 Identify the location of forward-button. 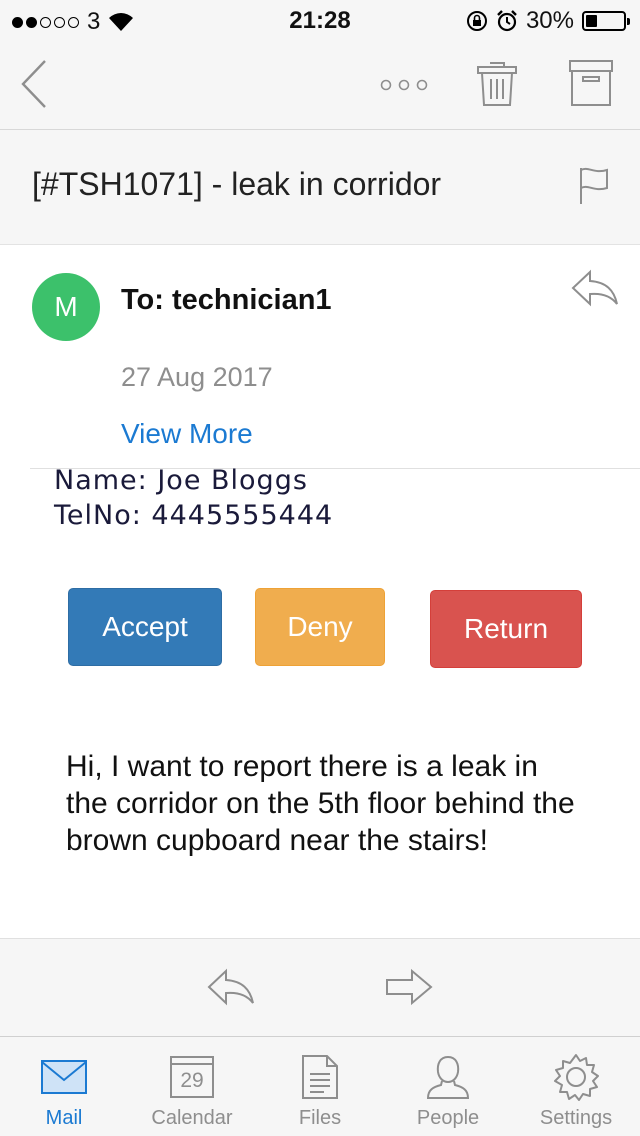
(409, 989).